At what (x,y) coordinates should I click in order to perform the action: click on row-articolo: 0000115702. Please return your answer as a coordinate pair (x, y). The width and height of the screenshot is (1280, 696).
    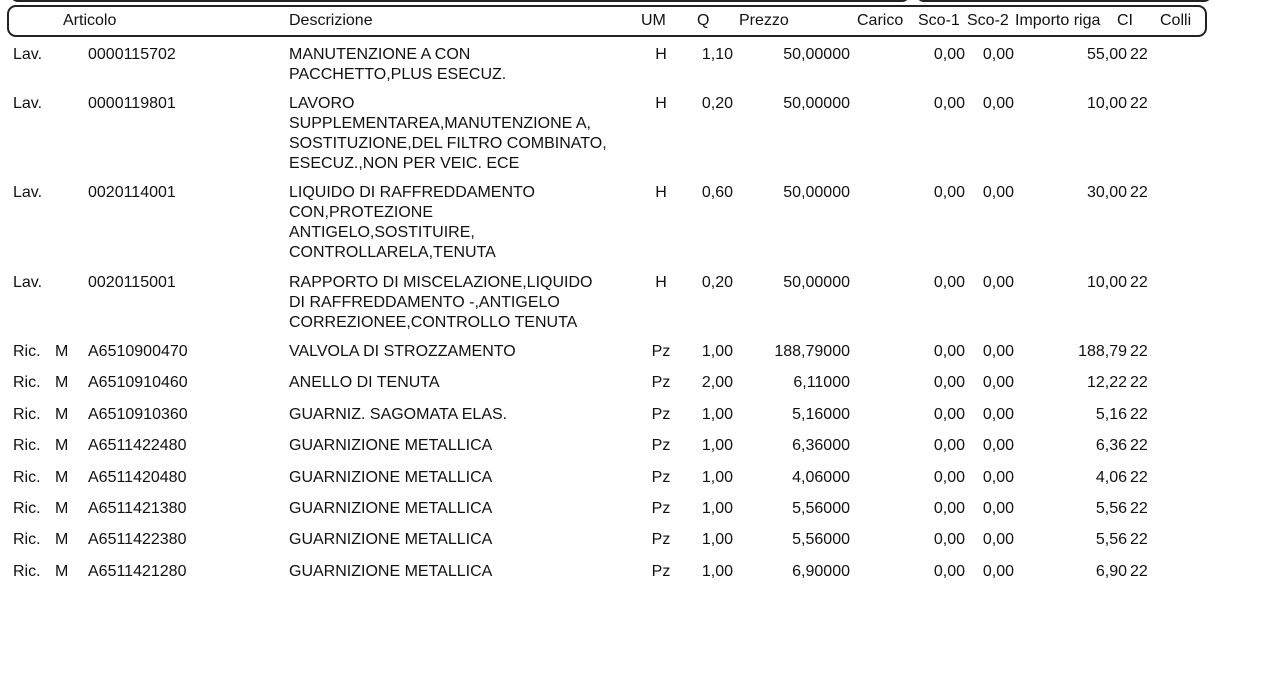
    Looking at the image, I should click on (132, 54).